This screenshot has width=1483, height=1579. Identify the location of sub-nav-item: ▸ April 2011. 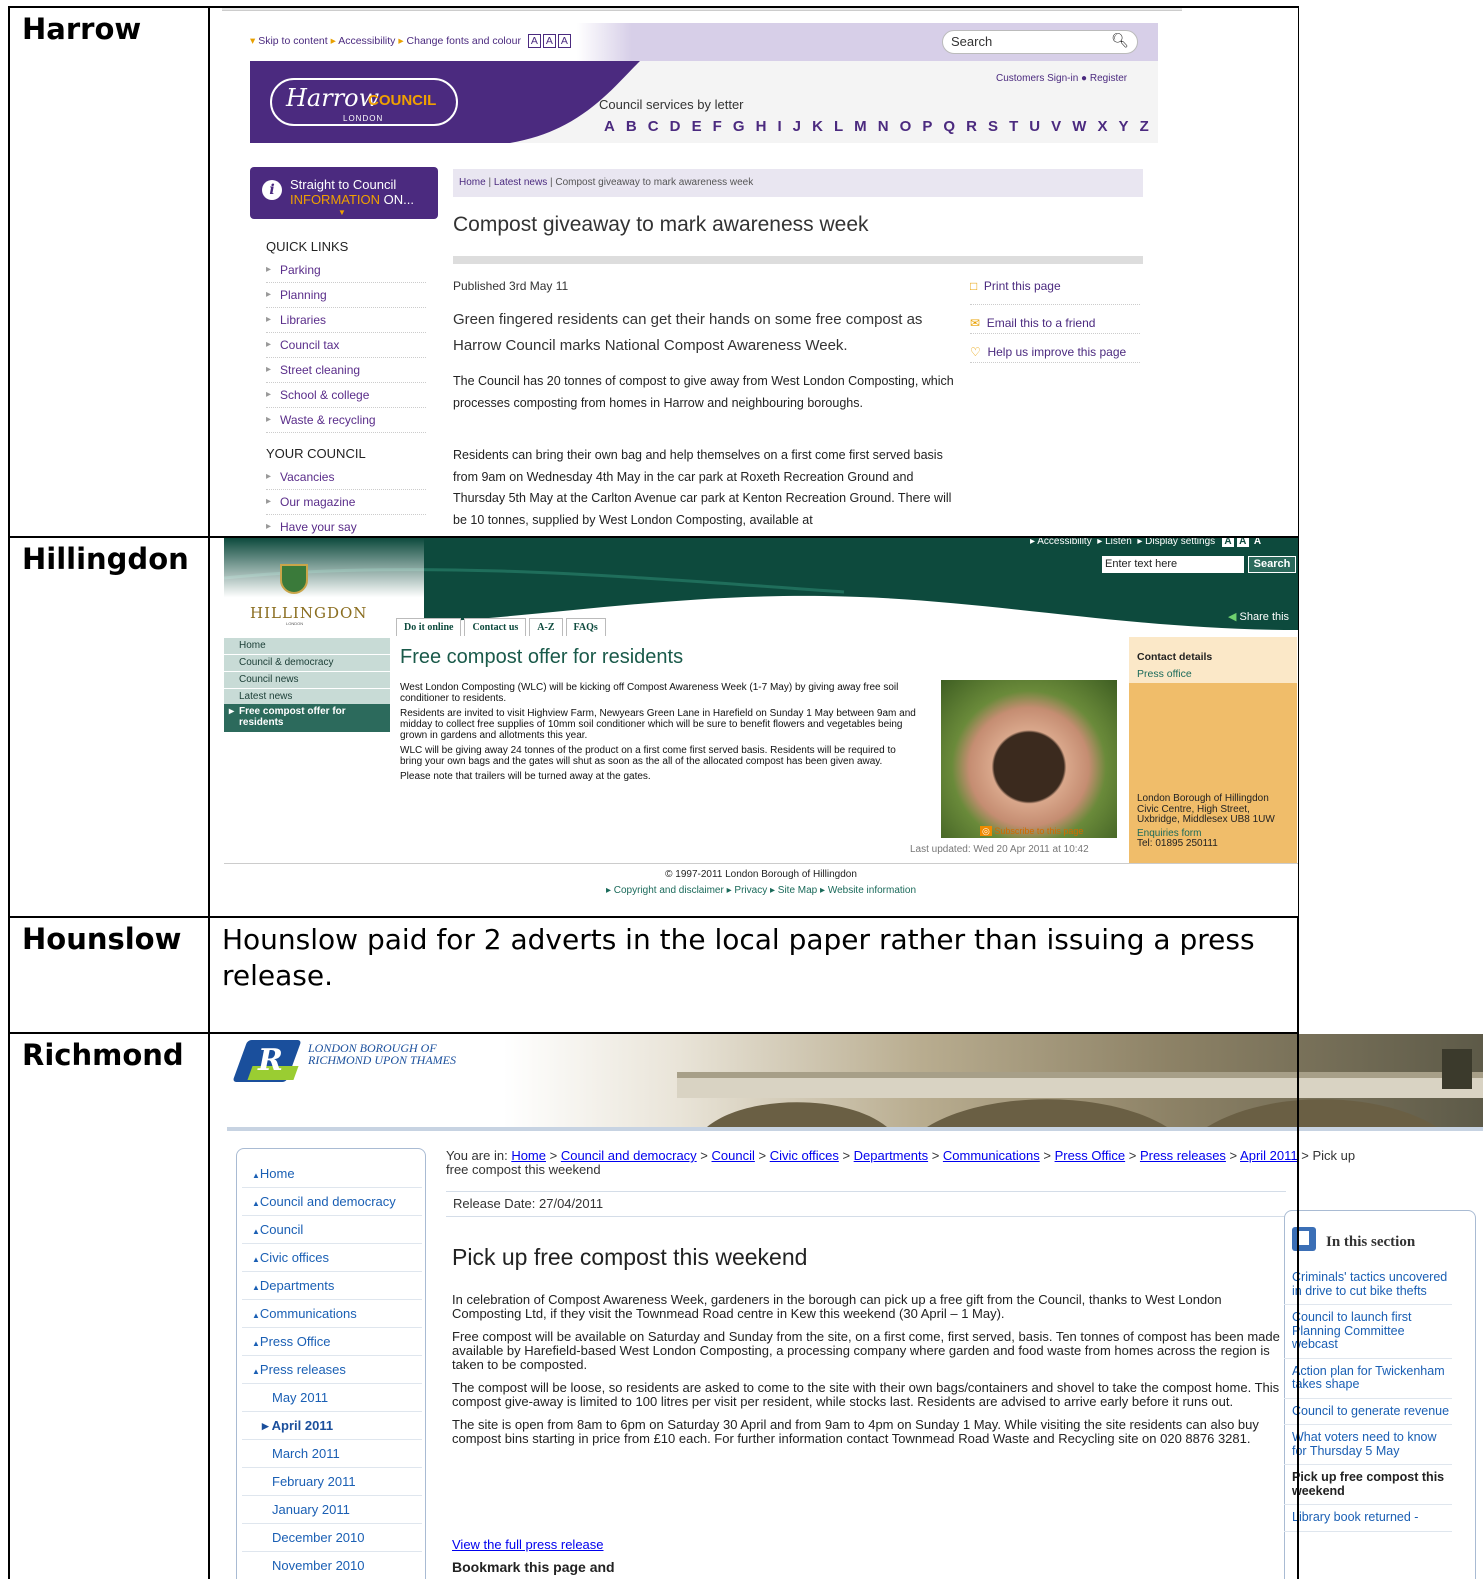
(332, 1426).